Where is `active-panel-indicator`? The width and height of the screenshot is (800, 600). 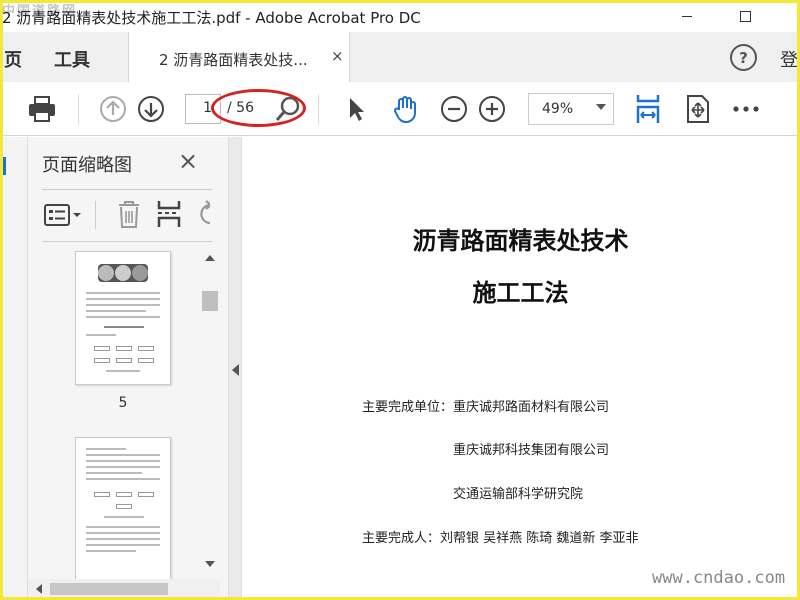
active-panel-indicator is located at coordinates (4, 166).